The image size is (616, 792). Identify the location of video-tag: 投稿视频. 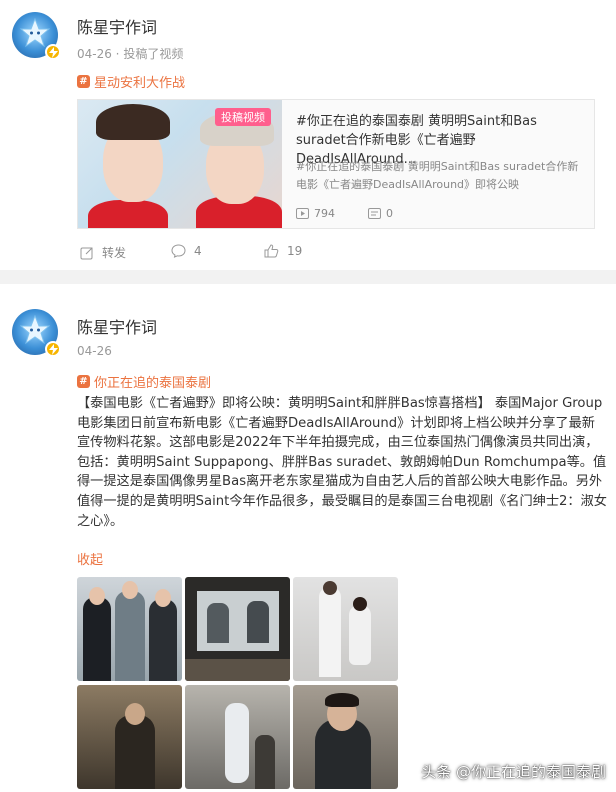
(243, 117).